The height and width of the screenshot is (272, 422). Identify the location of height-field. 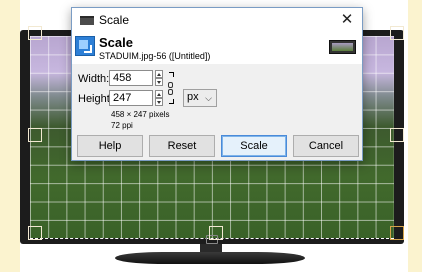
(131, 98).